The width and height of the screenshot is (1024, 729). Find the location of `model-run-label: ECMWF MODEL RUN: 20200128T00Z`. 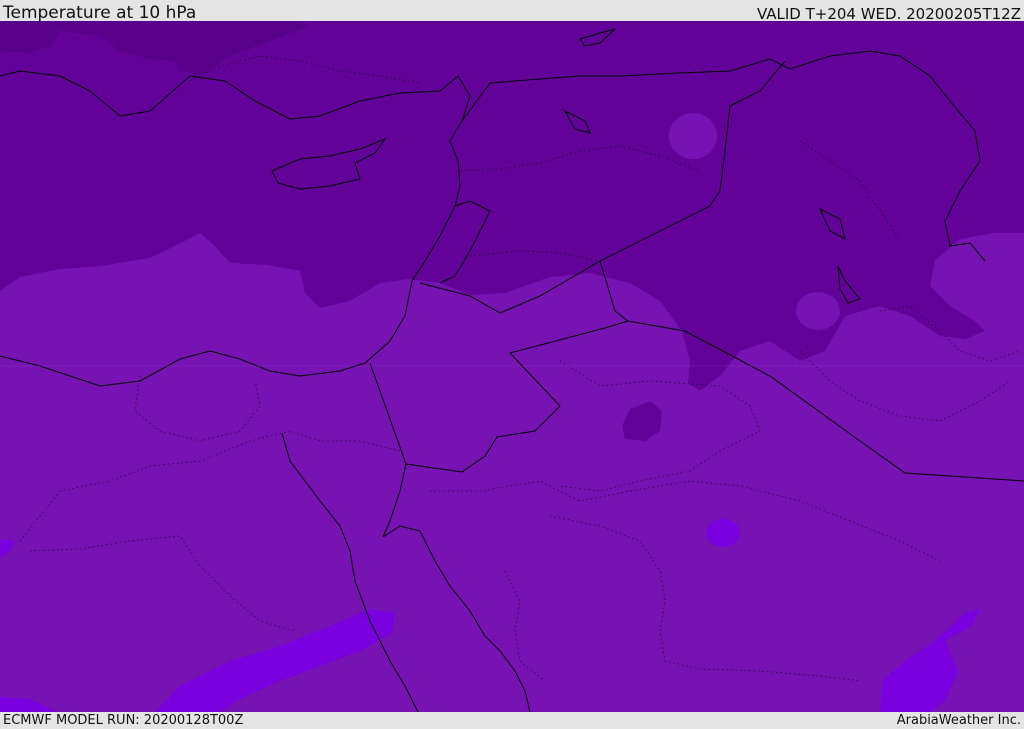

model-run-label: ECMWF MODEL RUN: 20200128T00Z is located at coordinates (123, 720).